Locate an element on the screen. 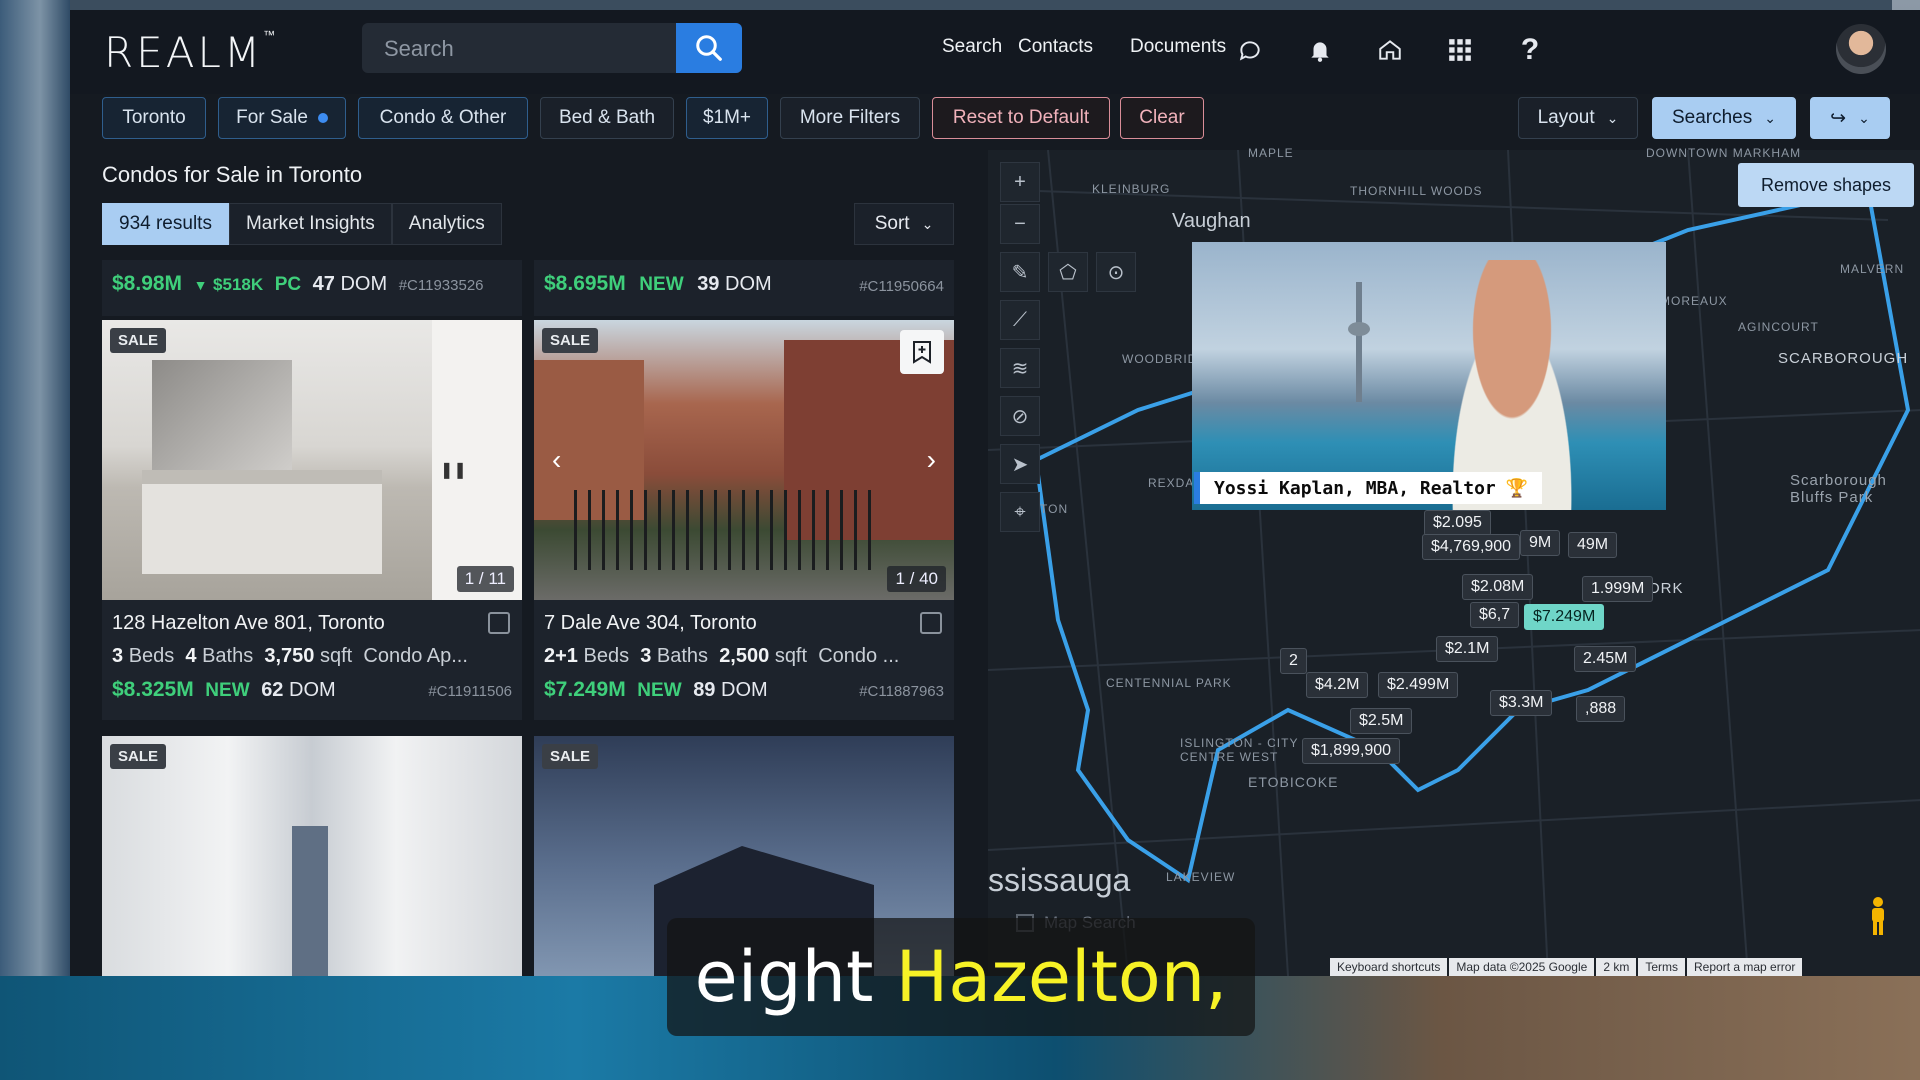 Image resolution: width=1920 pixels, height=1080 pixels. map-label: ETOBICOKE is located at coordinates (1293, 782).